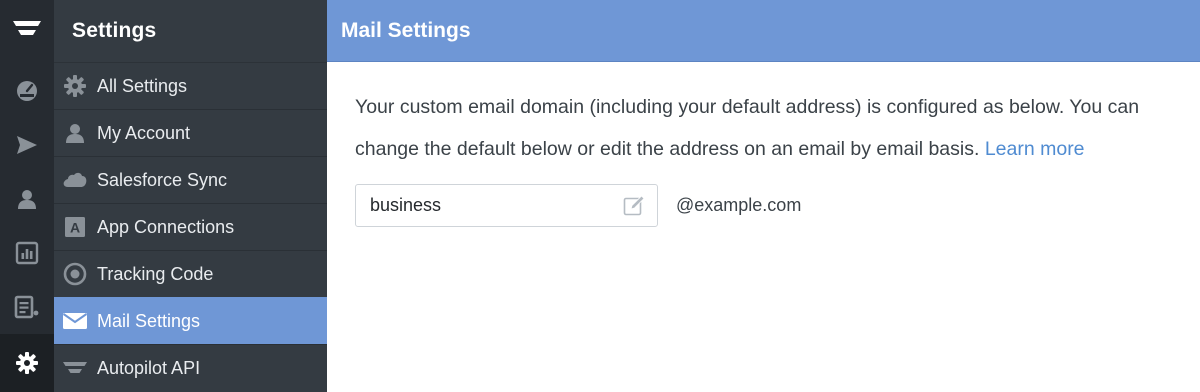  Describe the element at coordinates (155, 273) in the screenshot. I see `sidebar-item-label: Tracking Code` at that location.